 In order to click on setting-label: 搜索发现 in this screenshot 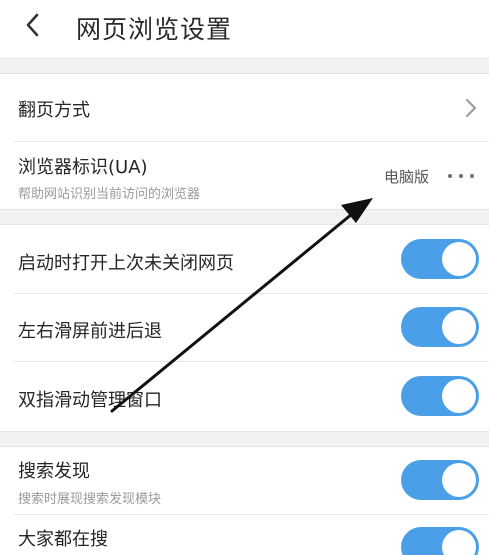, I will do `click(54, 471)`.